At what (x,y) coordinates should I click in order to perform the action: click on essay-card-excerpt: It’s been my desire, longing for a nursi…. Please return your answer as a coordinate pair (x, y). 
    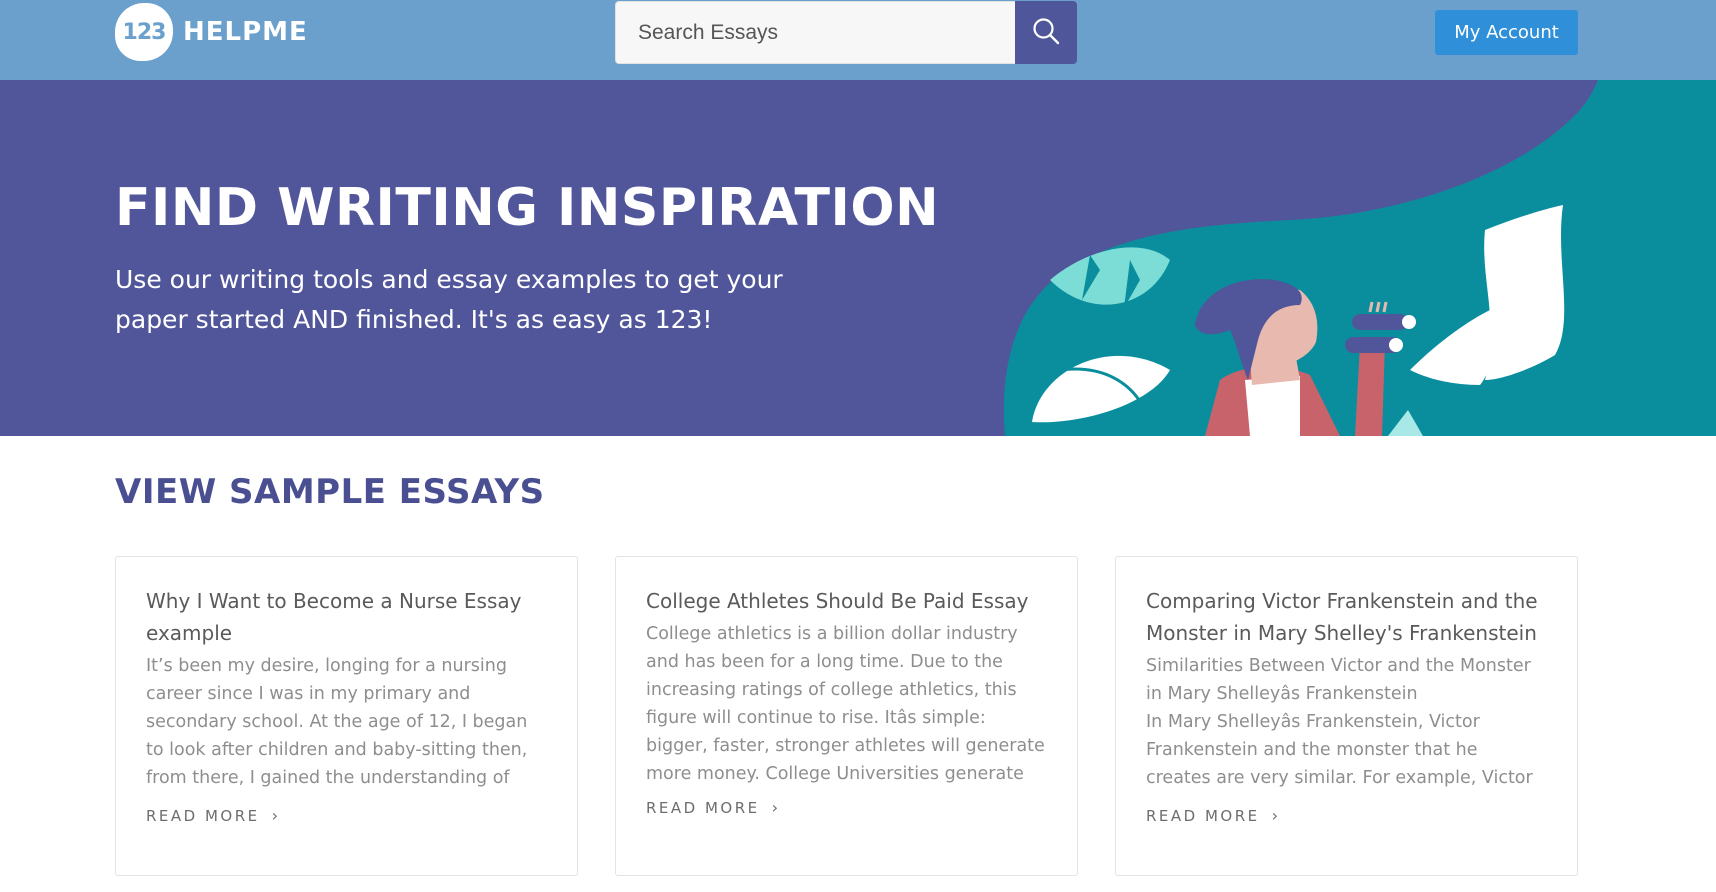
    Looking at the image, I should click on (337, 722).